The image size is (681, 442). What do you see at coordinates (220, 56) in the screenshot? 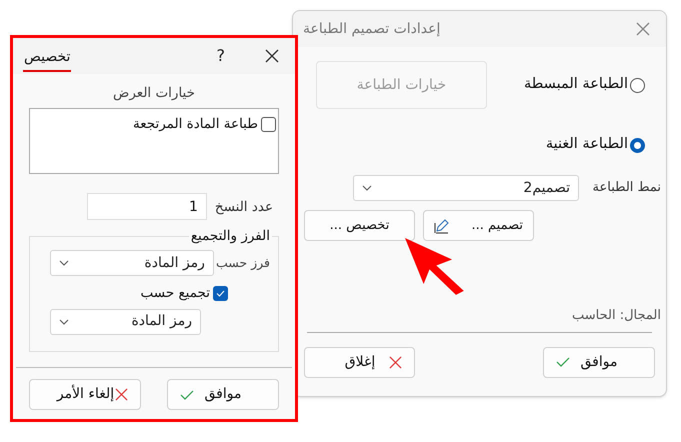
I see `help-button: ?` at bounding box center [220, 56].